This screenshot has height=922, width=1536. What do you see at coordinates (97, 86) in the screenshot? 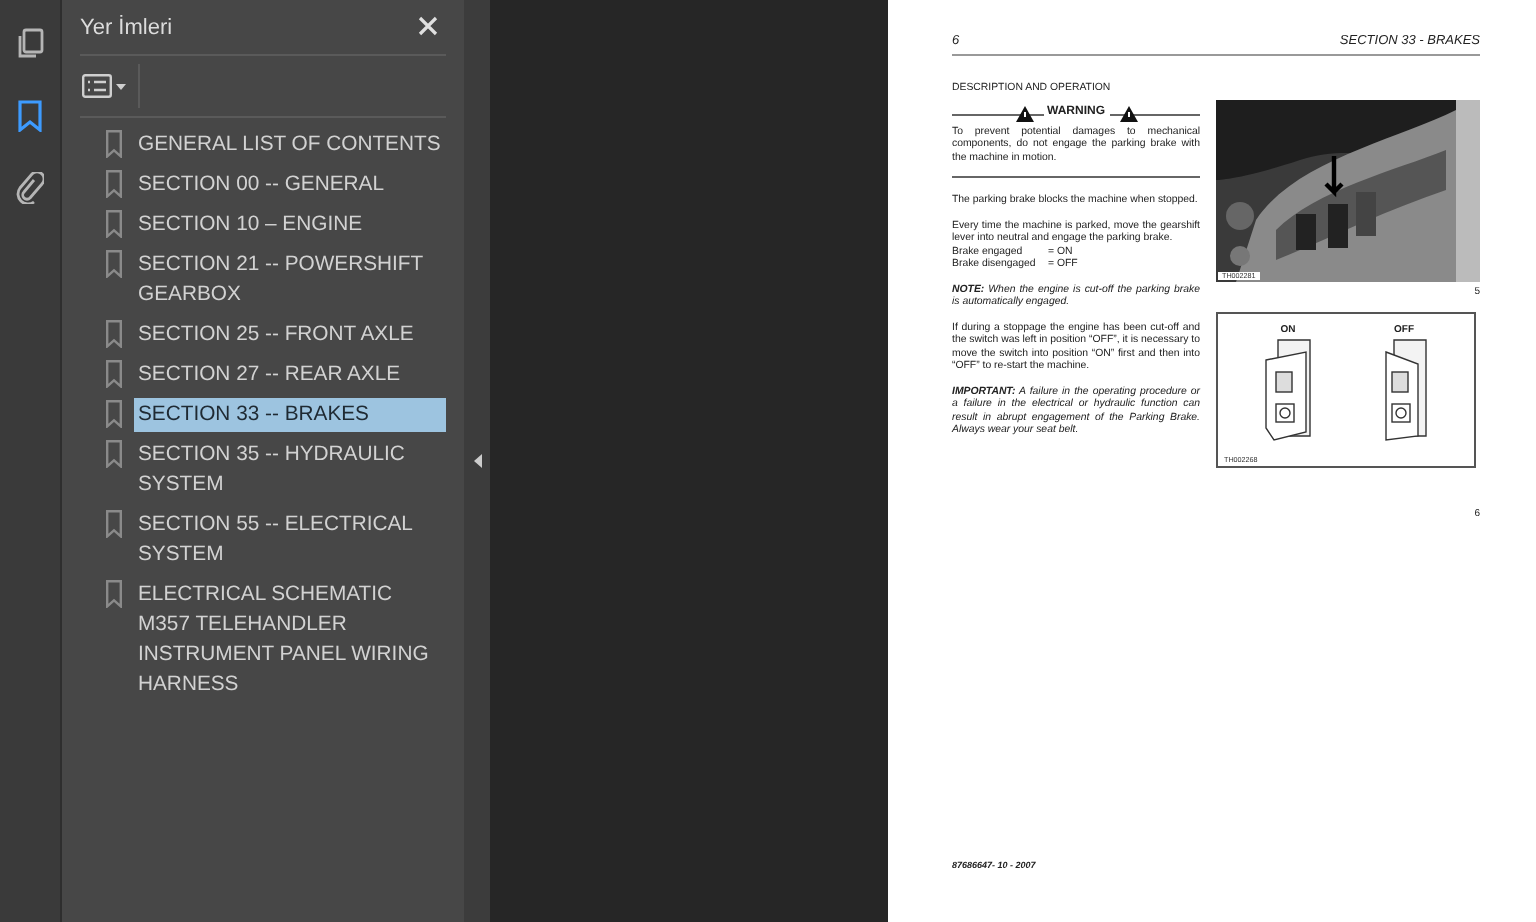
I see `list-icon` at bounding box center [97, 86].